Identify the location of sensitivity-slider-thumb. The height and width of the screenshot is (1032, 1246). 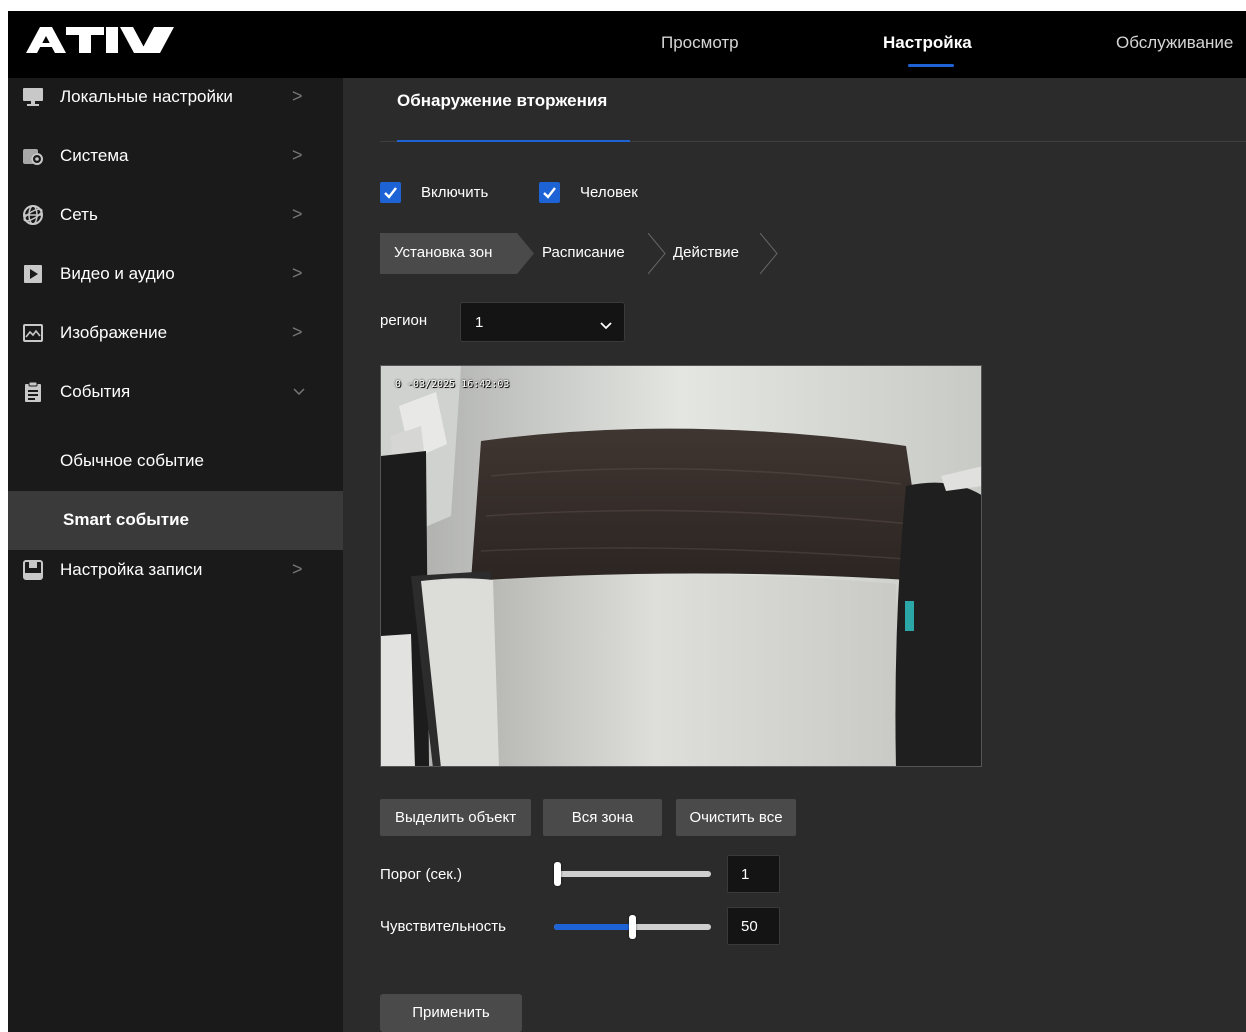
(632, 927).